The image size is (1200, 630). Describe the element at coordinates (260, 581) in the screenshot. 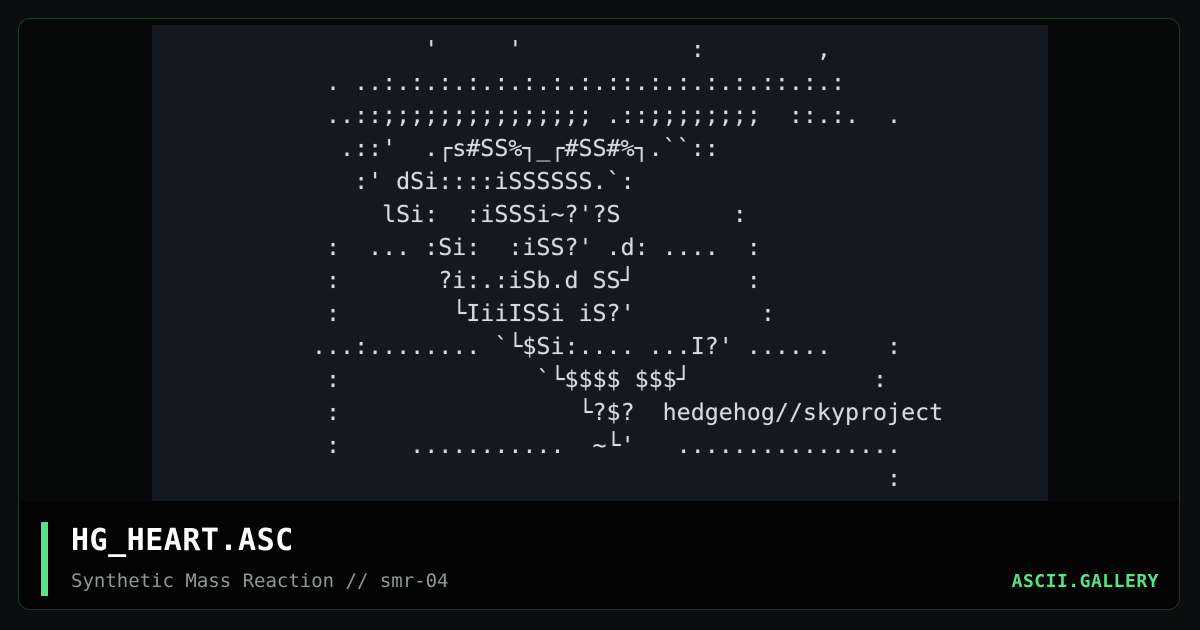

I see `artwork-subtitle: Synthetic Mass Reaction // smr-04` at that location.